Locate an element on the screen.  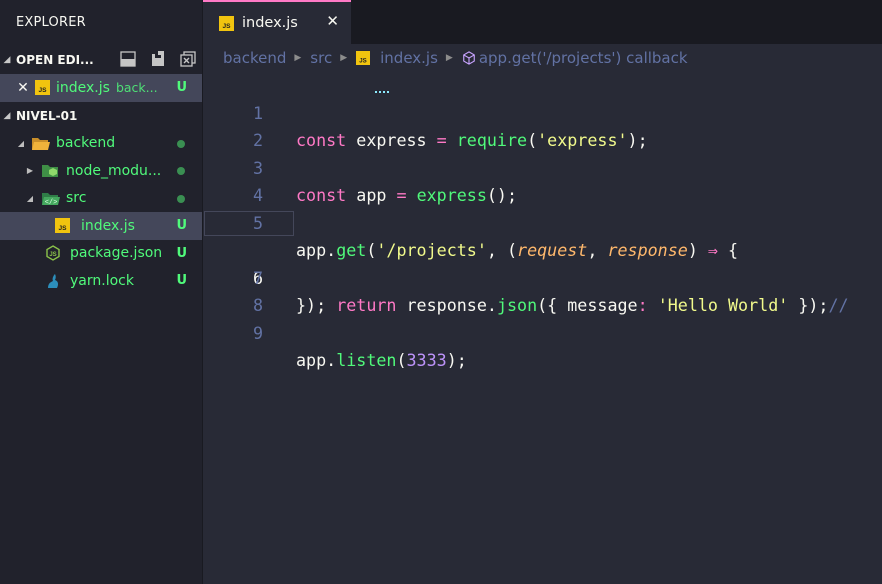
hint-dots is located at coordinates (382, 92).